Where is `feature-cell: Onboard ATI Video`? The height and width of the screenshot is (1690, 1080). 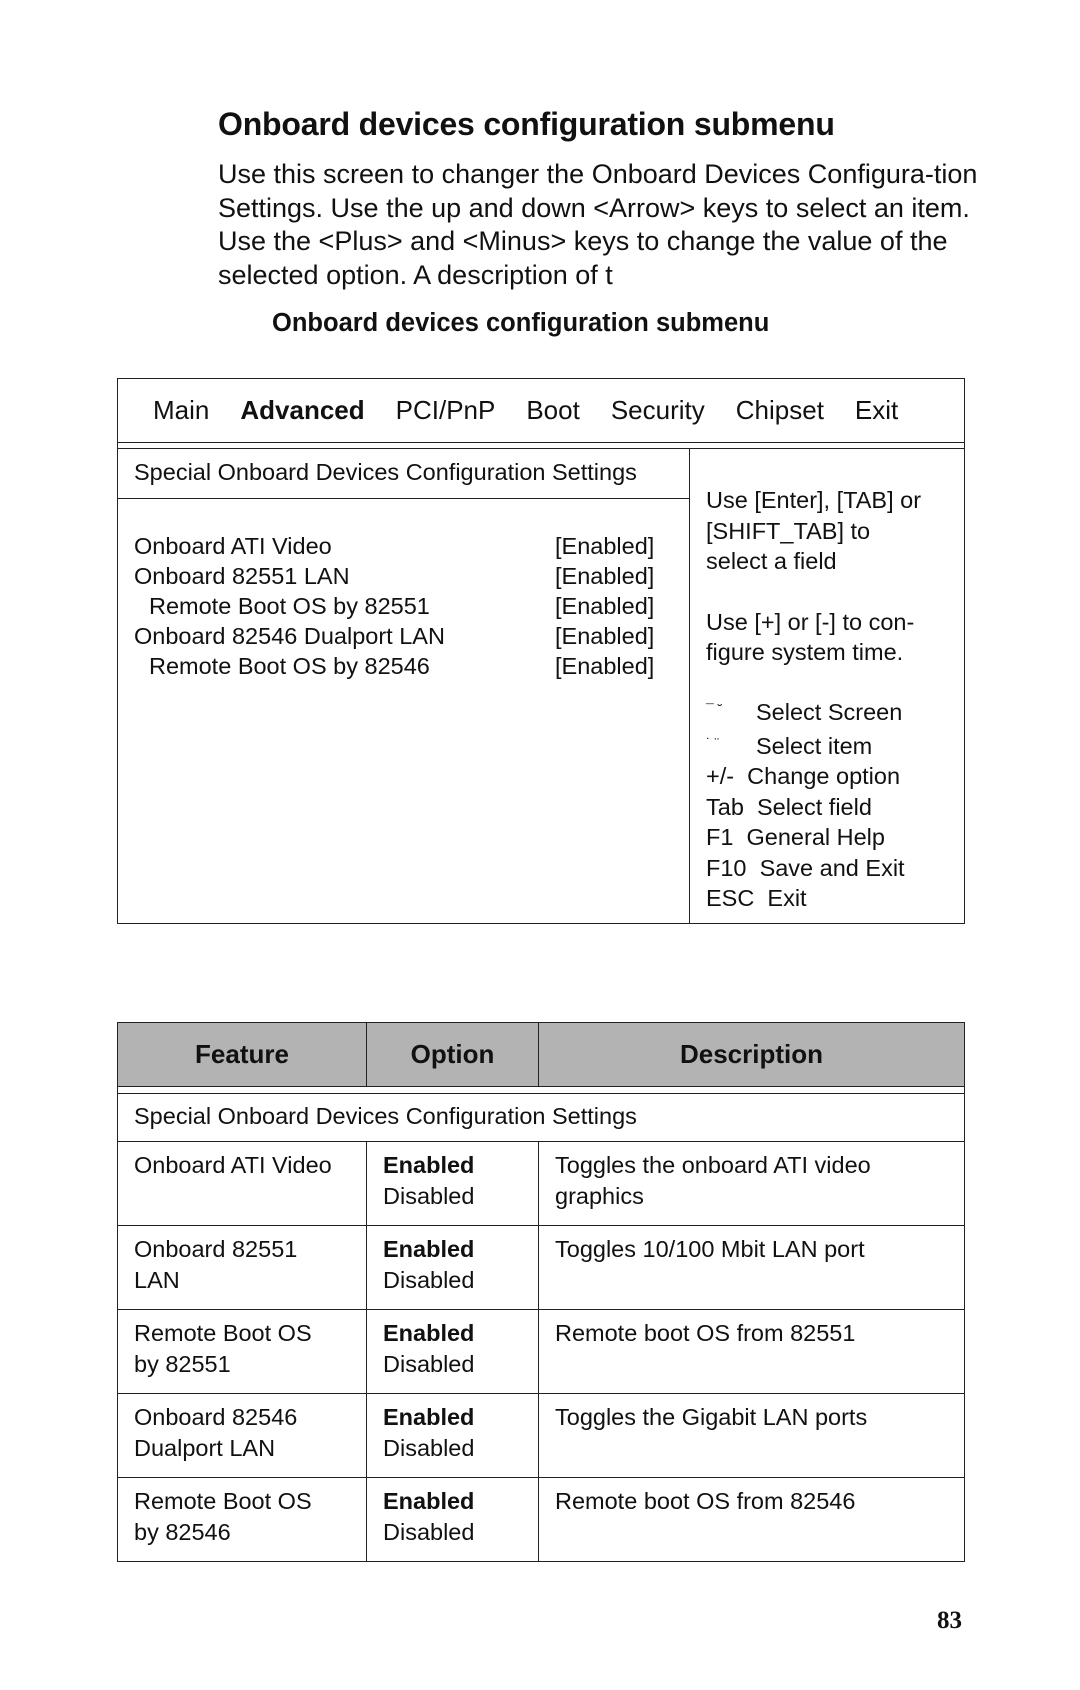 feature-cell: Onboard ATI Video is located at coordinates (242, 1183).